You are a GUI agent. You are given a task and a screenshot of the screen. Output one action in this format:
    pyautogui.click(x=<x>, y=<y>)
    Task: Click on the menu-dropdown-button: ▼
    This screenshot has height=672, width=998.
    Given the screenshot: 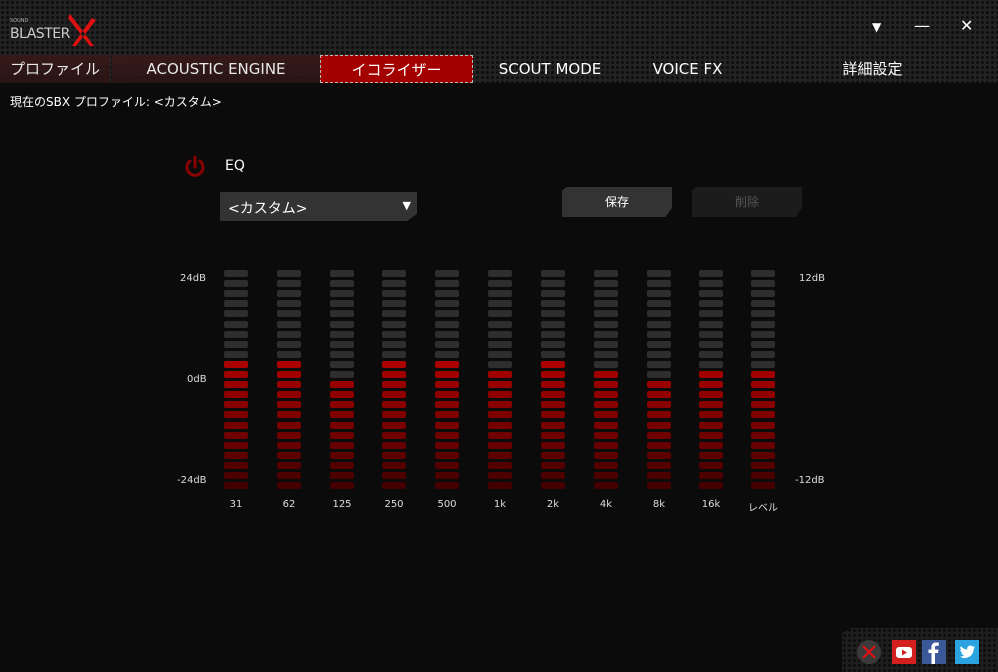 What is the action you would take?
    pyautogui.click(x=876, y=27)
    